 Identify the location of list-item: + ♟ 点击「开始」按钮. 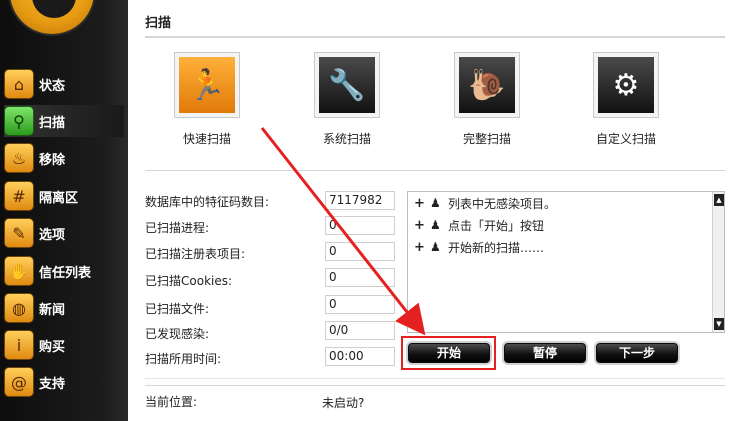
(479, 225).